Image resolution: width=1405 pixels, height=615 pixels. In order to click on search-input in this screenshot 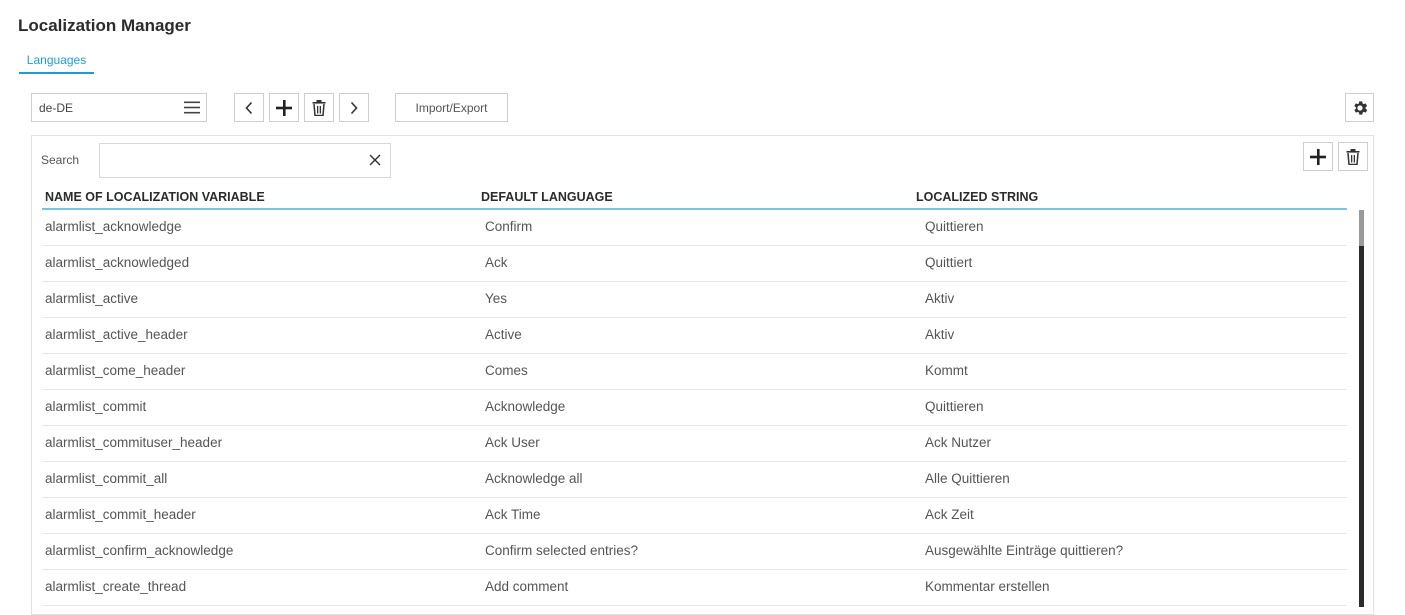, I will do `click(230, 160)`.